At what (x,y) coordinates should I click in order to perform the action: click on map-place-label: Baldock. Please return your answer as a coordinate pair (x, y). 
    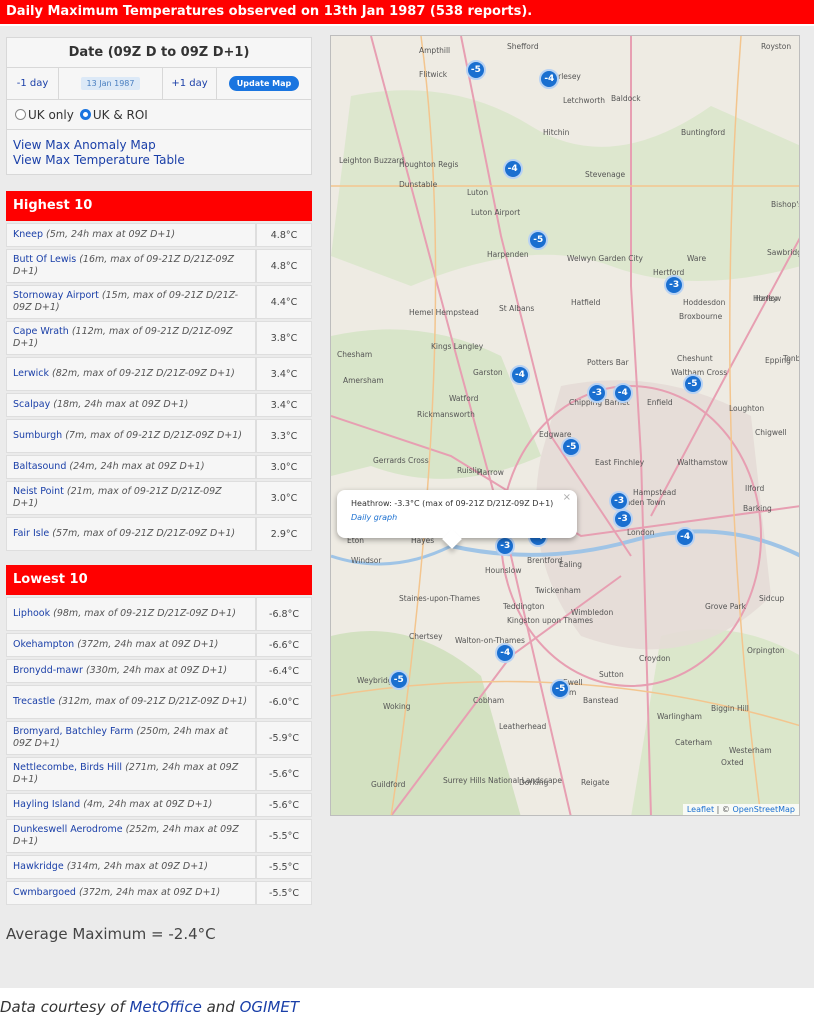
    Looking at the image, I should click on (626, 98).